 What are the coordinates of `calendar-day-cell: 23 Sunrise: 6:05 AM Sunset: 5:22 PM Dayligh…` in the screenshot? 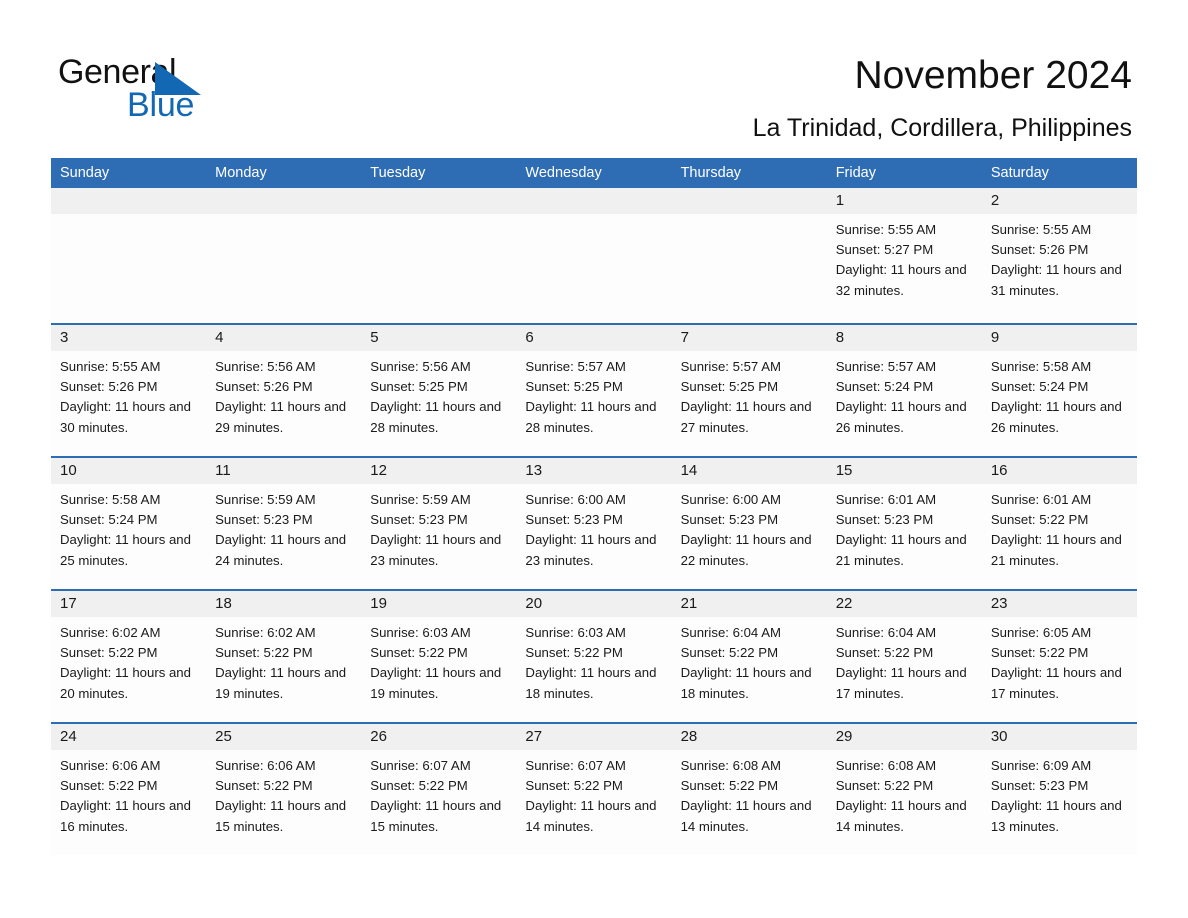 It's located at (1059, 656).